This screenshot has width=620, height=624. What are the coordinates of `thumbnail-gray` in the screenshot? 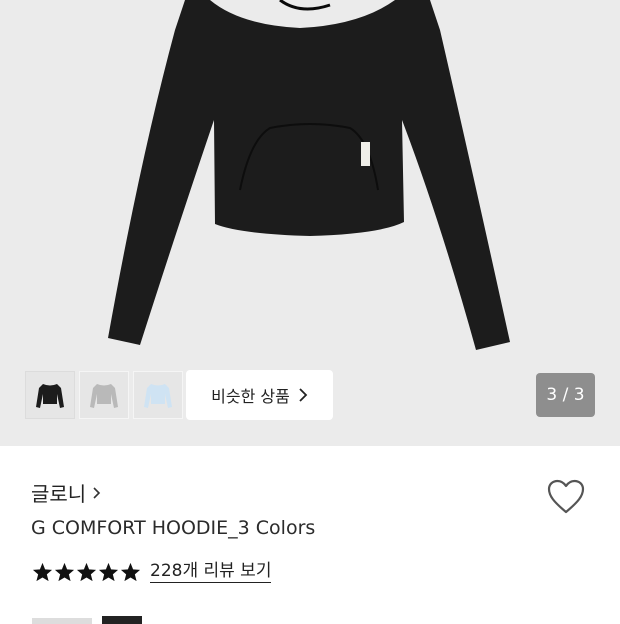 It's located at (104, 395).